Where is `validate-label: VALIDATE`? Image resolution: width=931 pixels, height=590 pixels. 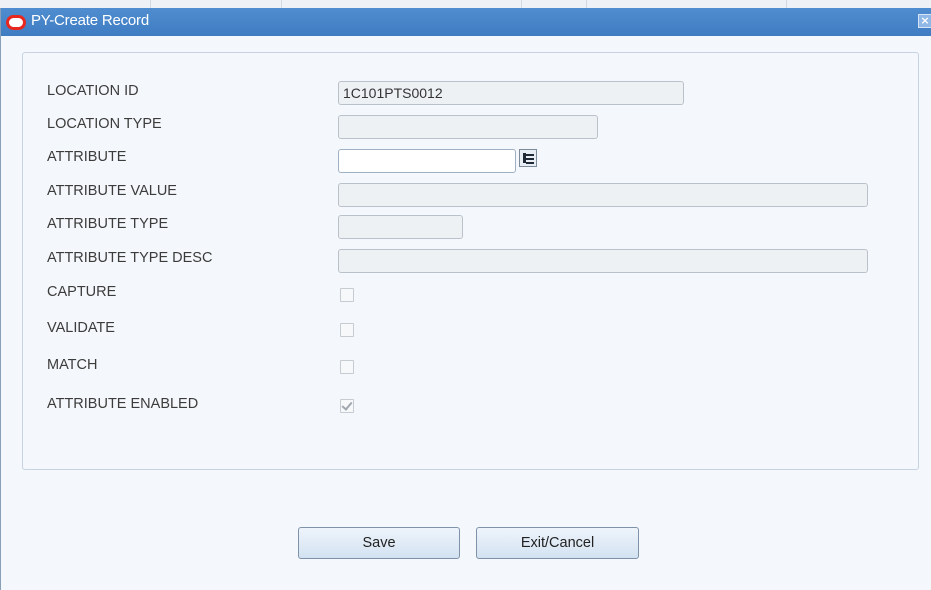 validate-label: VALIDATE is located at coordinates (81, 328).